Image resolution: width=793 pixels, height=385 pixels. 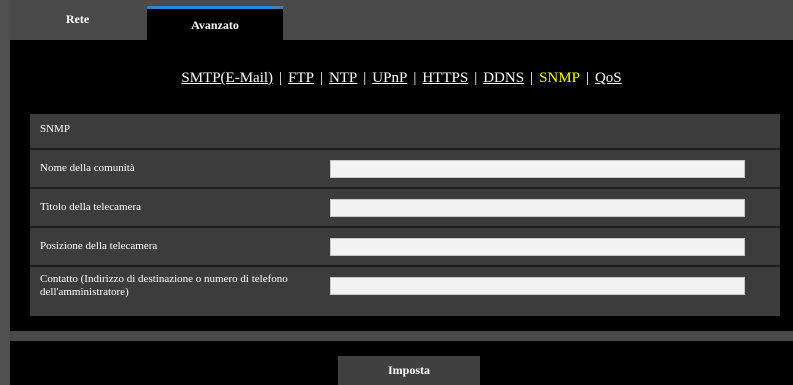 I want to click on community-name-input, so click(x=537, y=169).